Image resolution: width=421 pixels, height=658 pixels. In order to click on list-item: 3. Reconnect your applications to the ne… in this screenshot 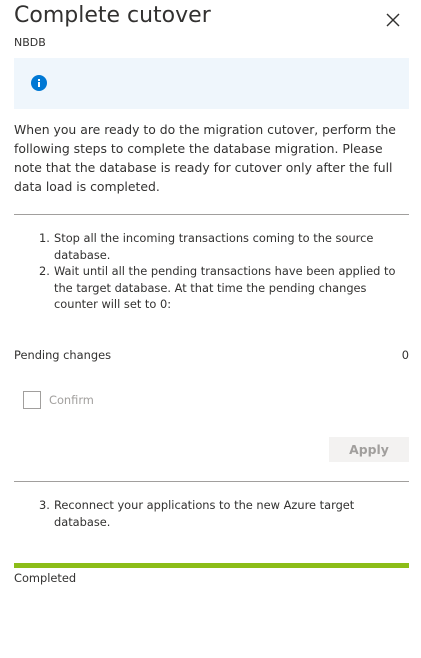, I will do `click(211, 513)`.